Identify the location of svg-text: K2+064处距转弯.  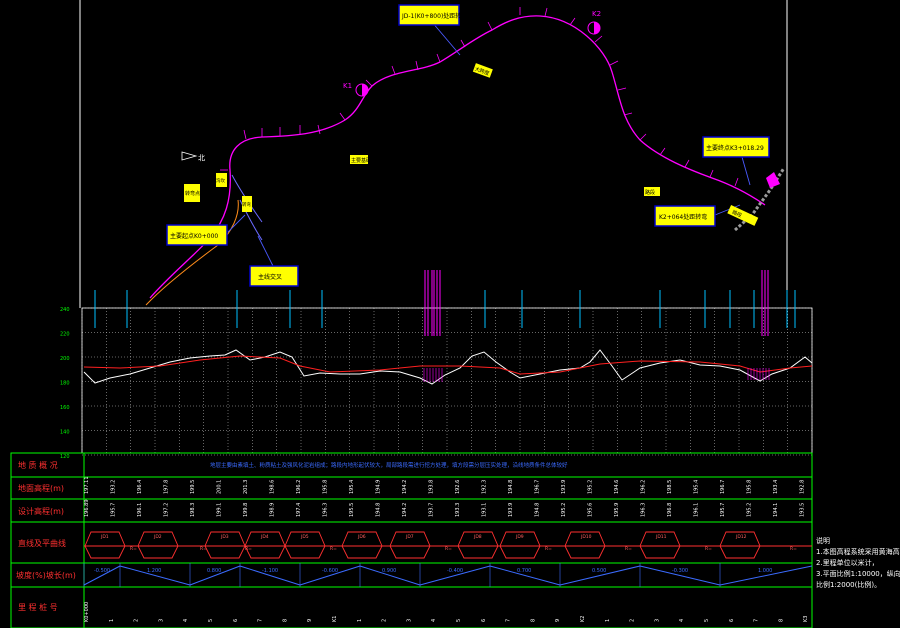
(683, 217).